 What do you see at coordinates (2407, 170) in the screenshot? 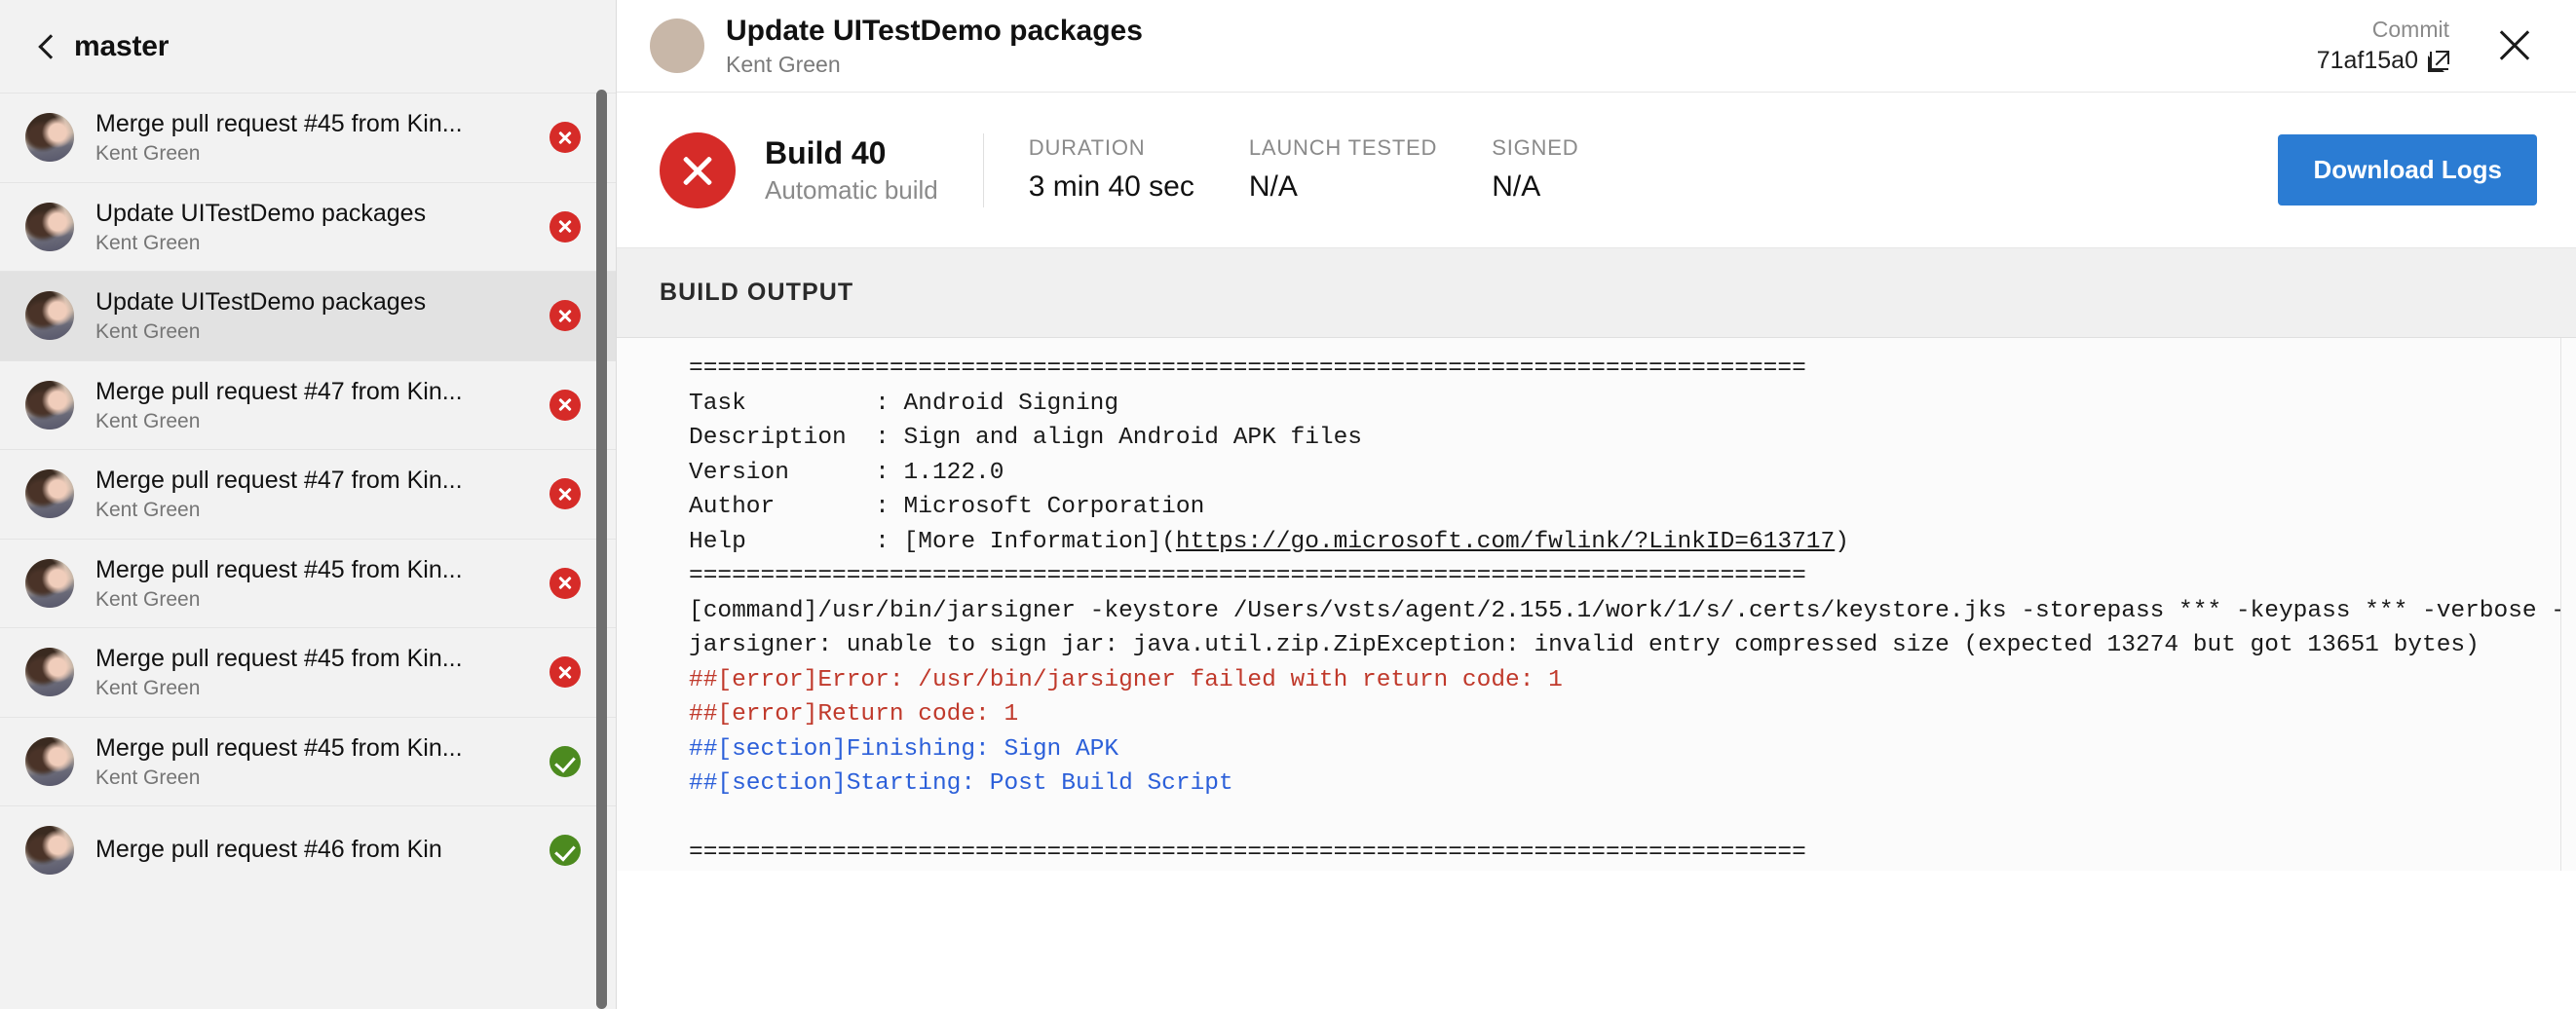
I see `download-logs-button: Download Logs` at bounding box center [2407, 170].